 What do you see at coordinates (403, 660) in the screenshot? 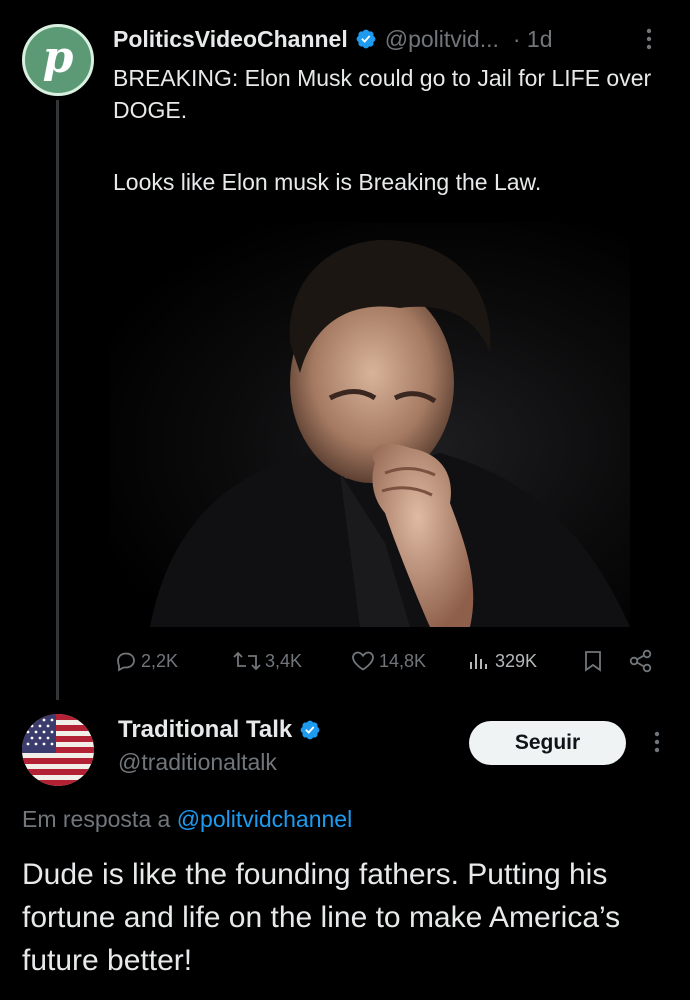
I see `like-count: 14,8K` at bounding box center [403, 660].